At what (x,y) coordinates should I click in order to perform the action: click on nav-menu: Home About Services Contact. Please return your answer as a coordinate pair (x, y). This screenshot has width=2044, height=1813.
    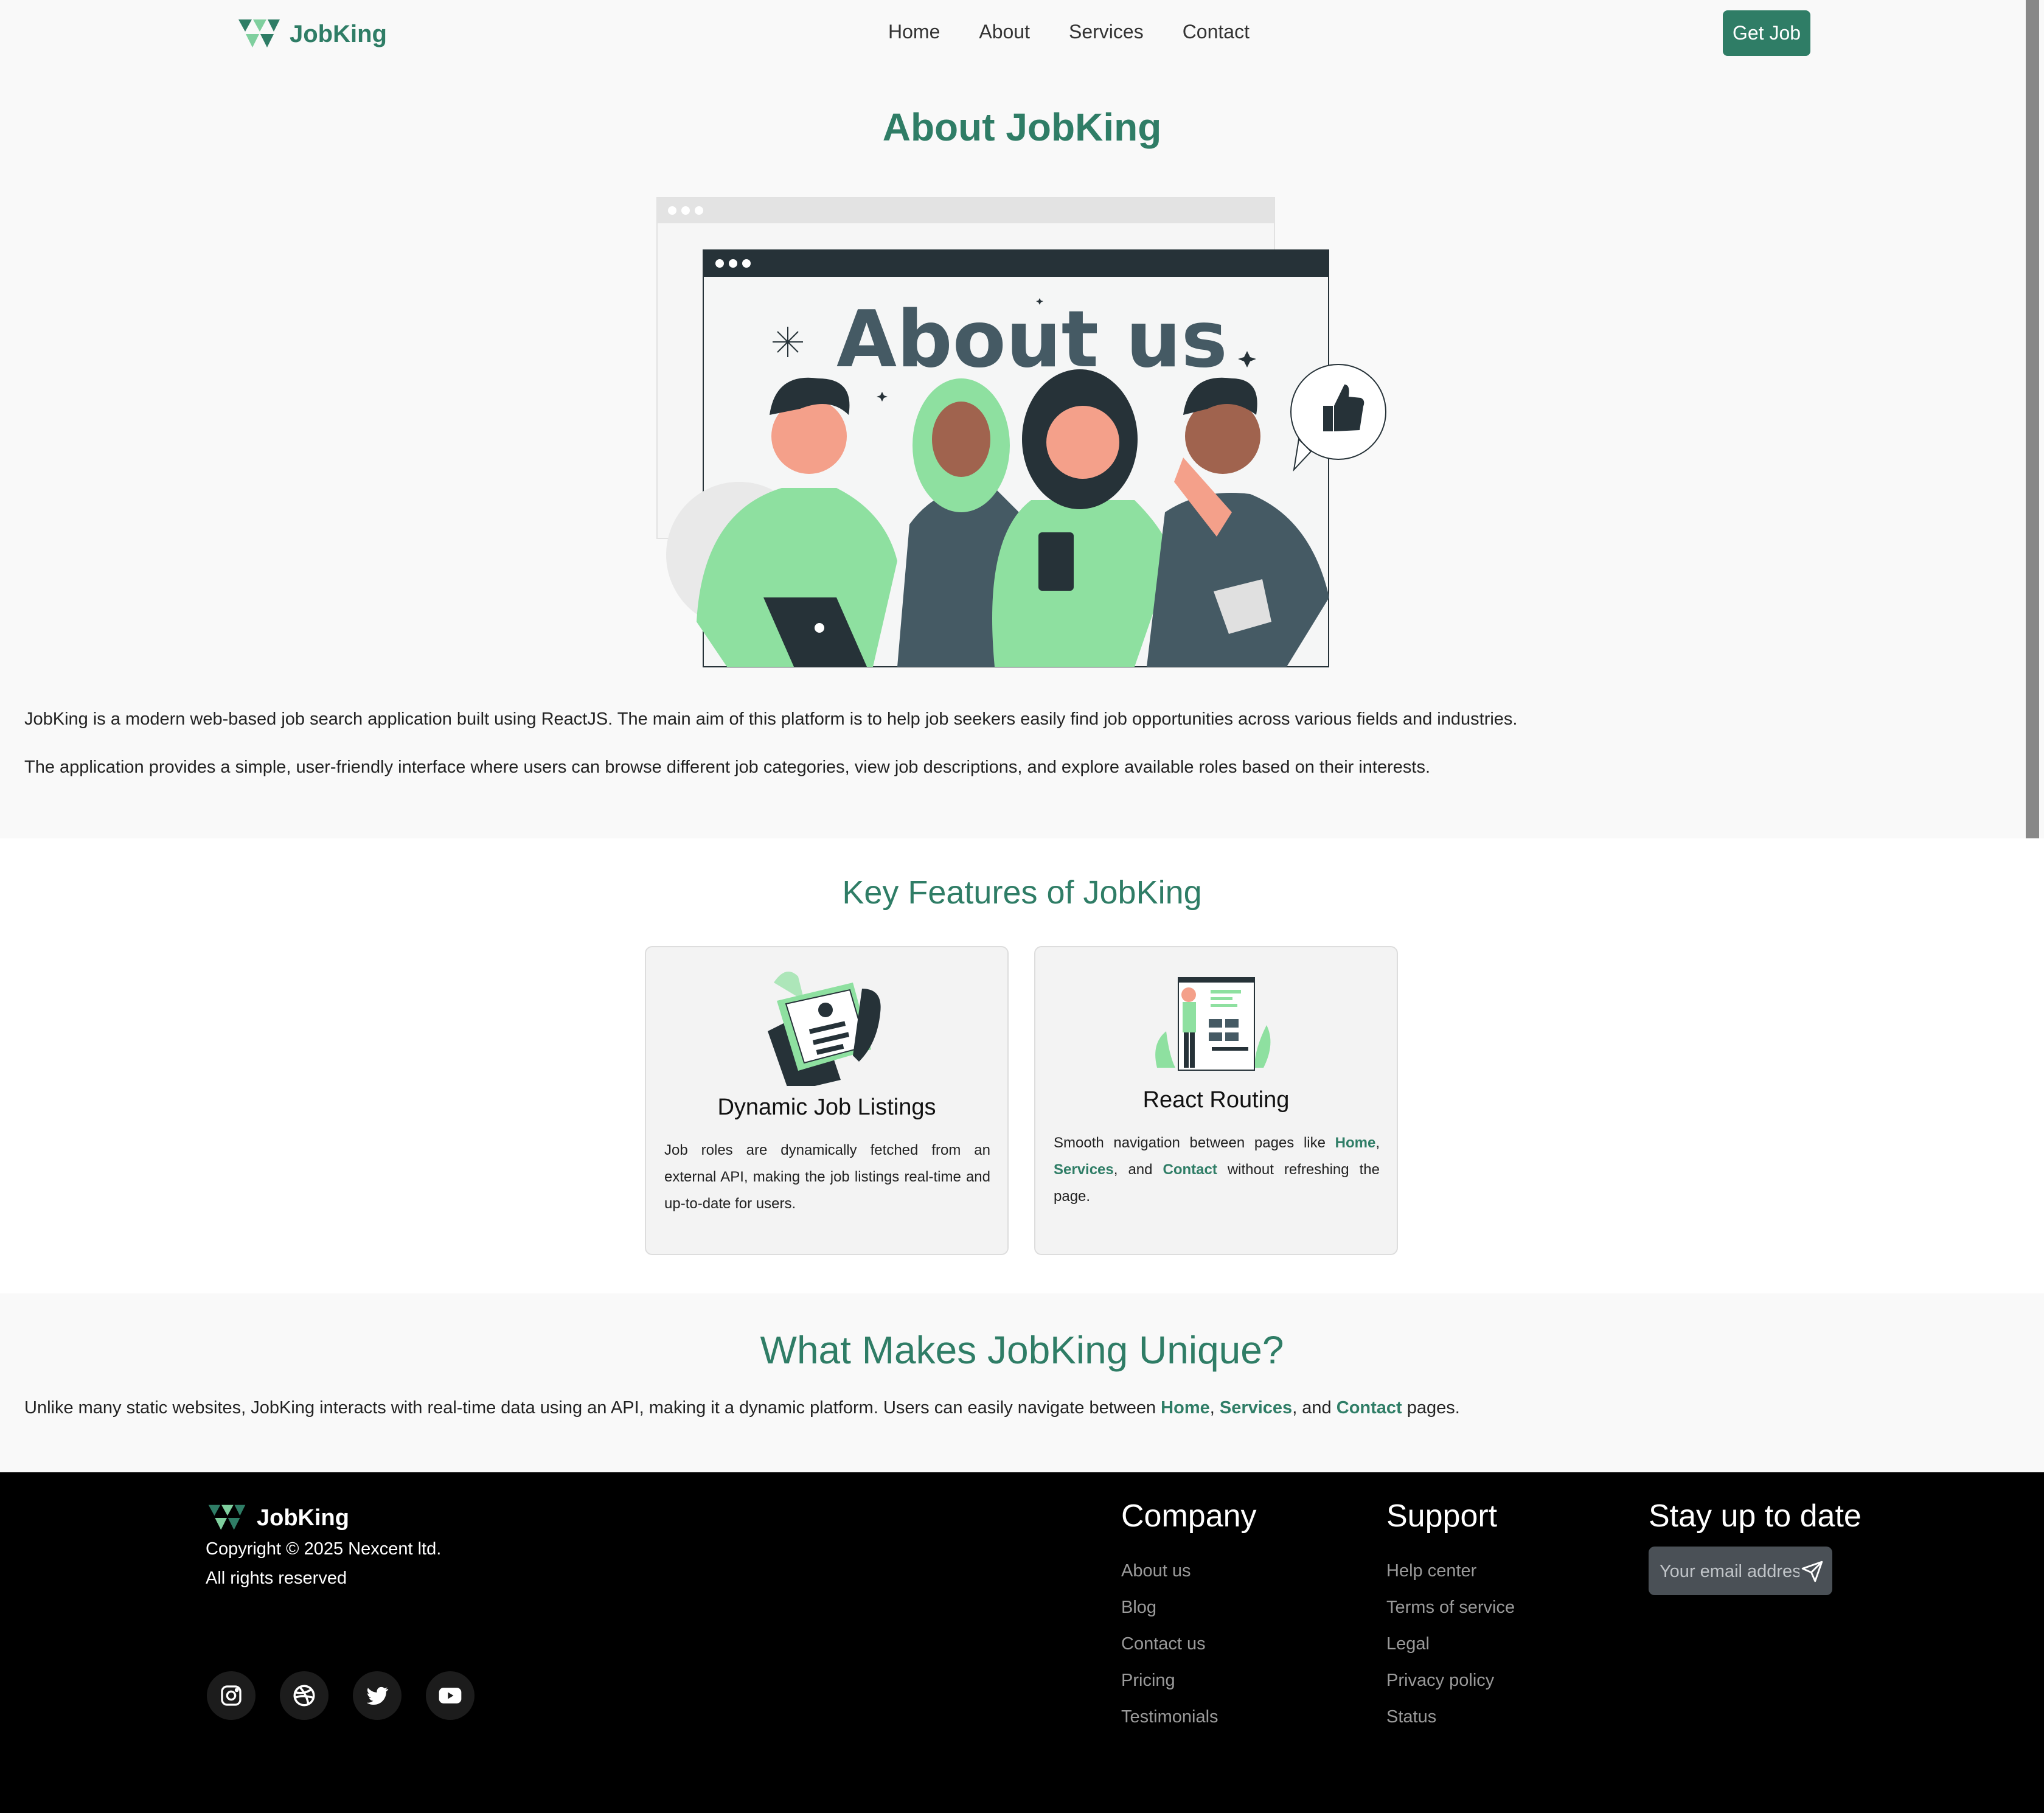
    Looking at the image, I should click on (1069, 32).